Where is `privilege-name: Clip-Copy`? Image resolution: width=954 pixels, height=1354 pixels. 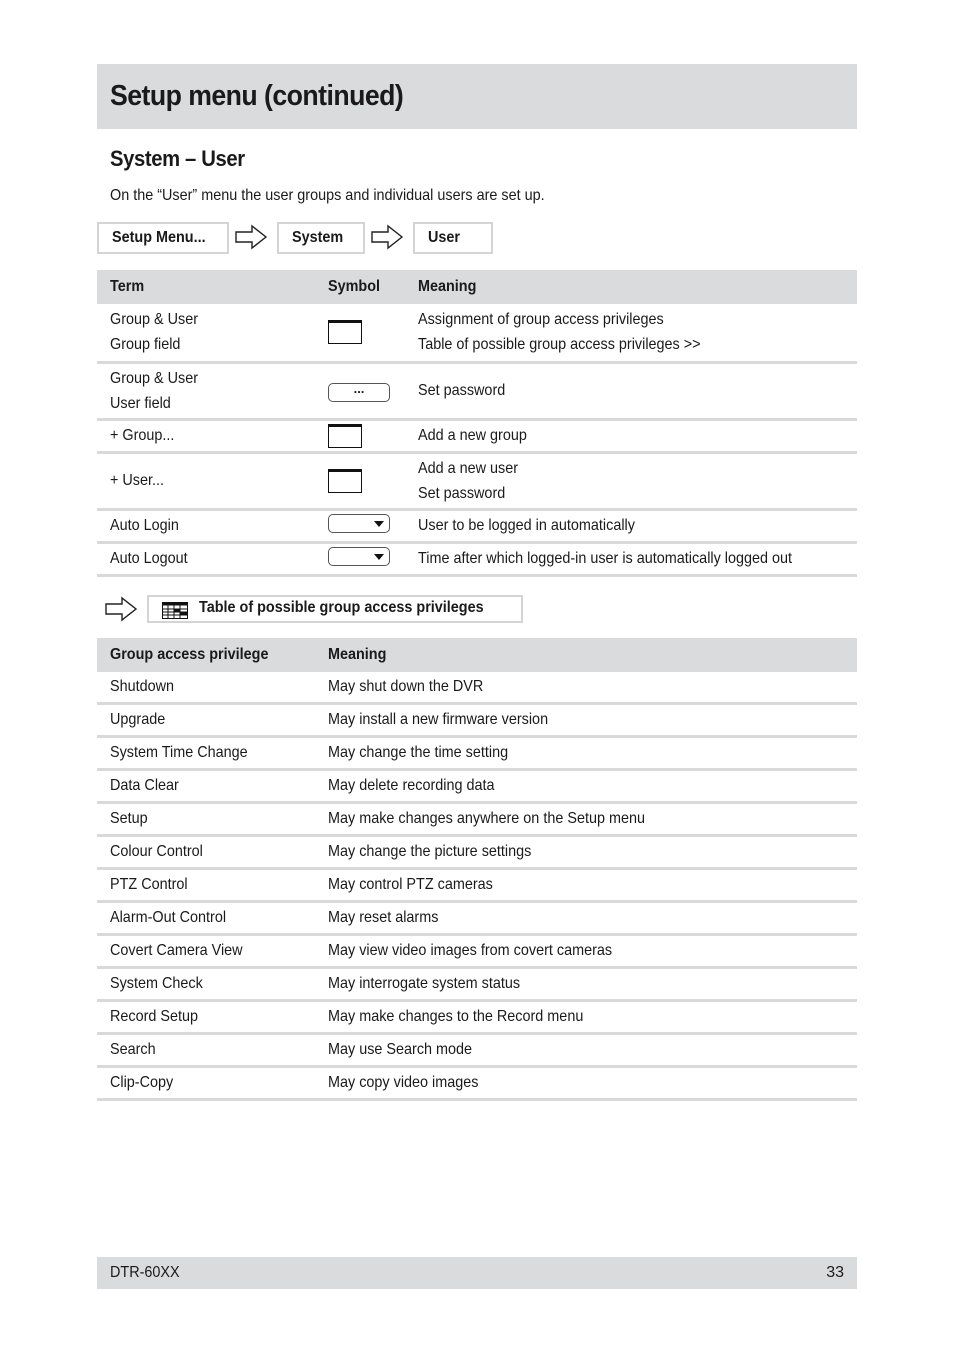
privilege-name: Clip-Copy is located at coordinates (142, 1082).